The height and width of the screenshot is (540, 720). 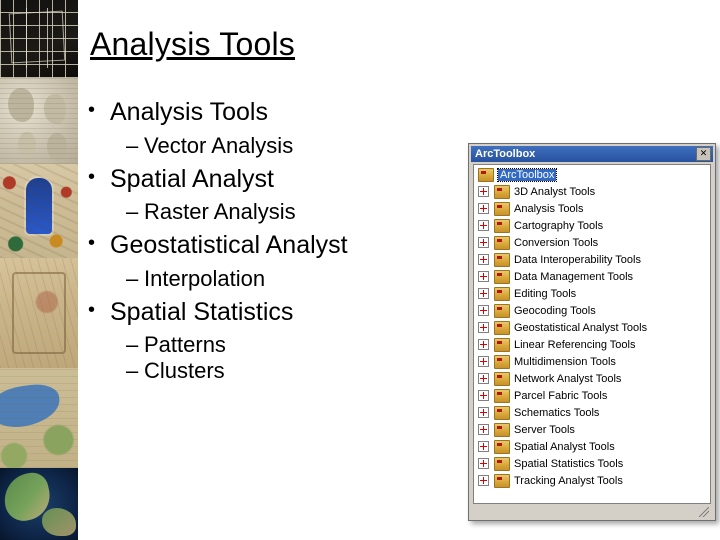 What do you see at coordinates (575, 344) in the screenshot?
I see `tree-item-label: Linear Referencing Tools` at bounding box center [575, 344].